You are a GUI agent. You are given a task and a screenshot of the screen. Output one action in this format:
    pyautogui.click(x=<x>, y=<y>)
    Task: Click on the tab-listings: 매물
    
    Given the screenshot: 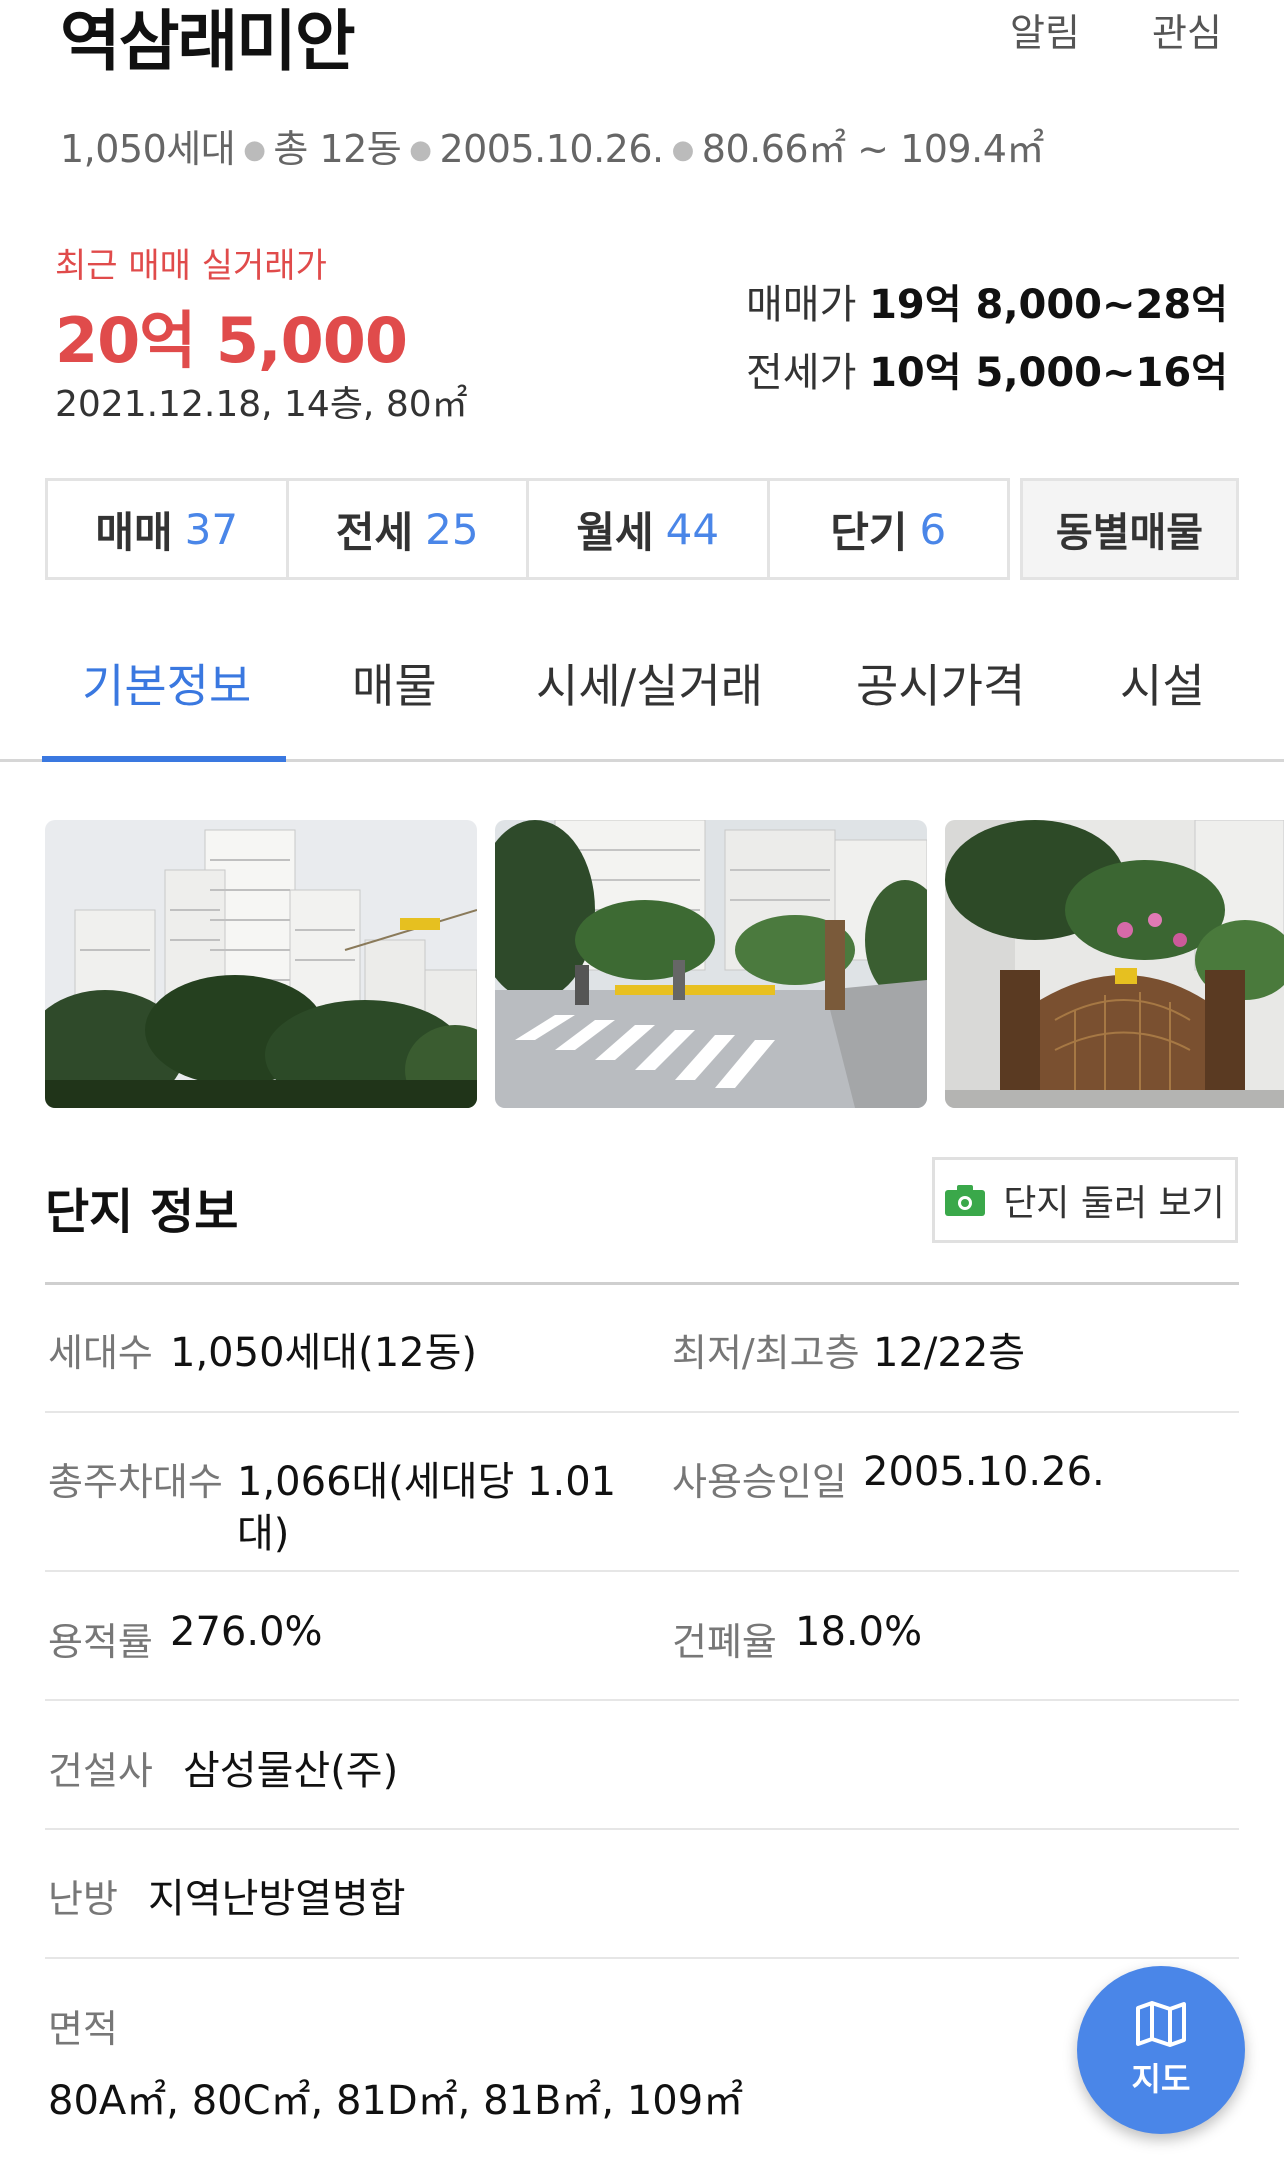 What is the action you would take?
    pyautogui.click(x=394, y=683)
    